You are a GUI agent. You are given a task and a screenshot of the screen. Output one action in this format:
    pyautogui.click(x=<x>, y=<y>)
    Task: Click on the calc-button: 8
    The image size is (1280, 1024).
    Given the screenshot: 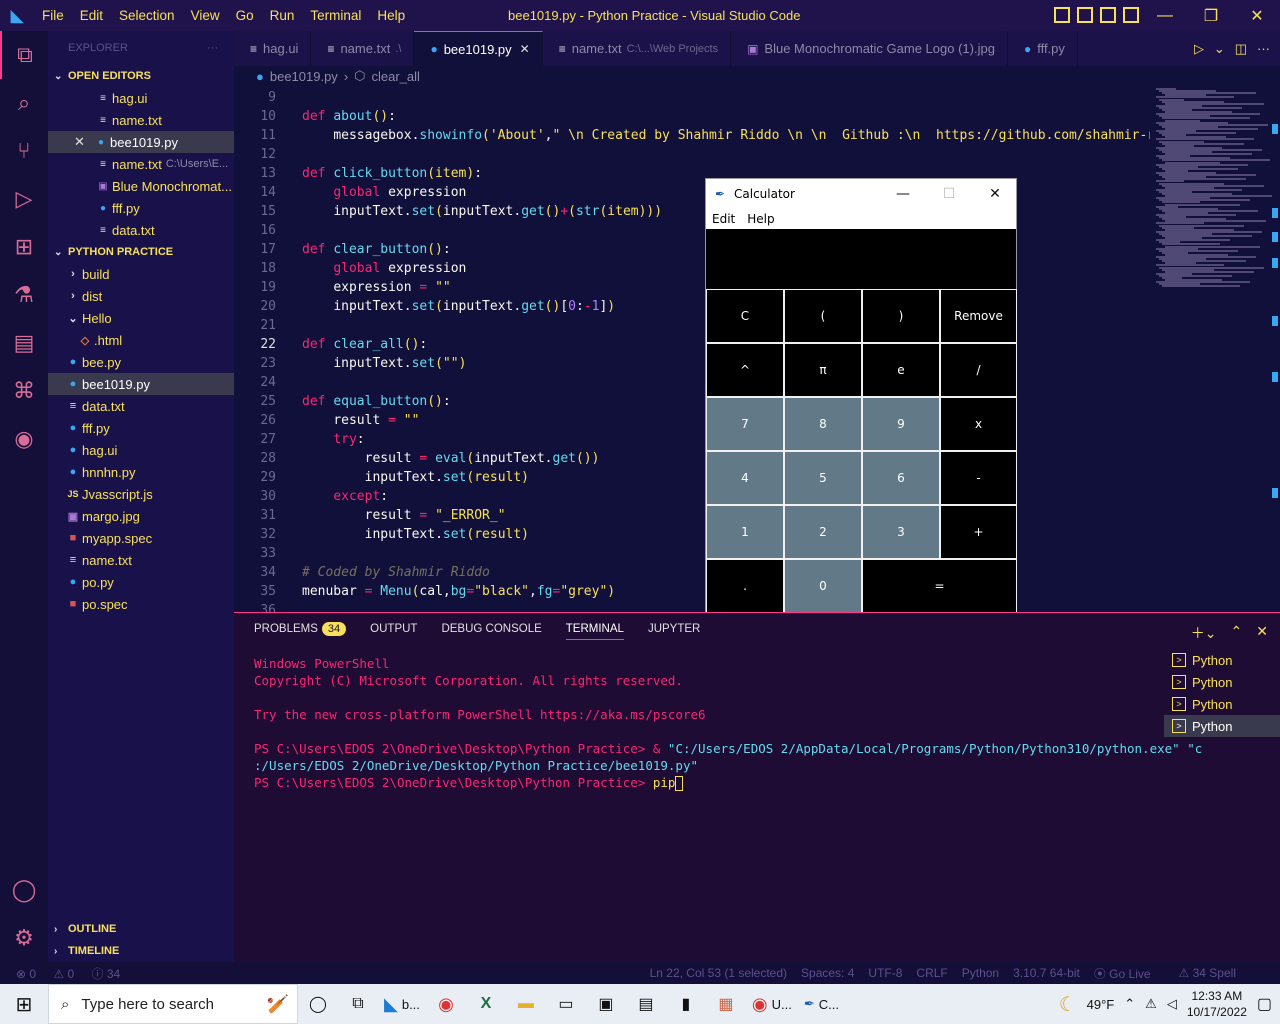 What is the action you would take?
    pyautogui.click(x=823, y=424)
    